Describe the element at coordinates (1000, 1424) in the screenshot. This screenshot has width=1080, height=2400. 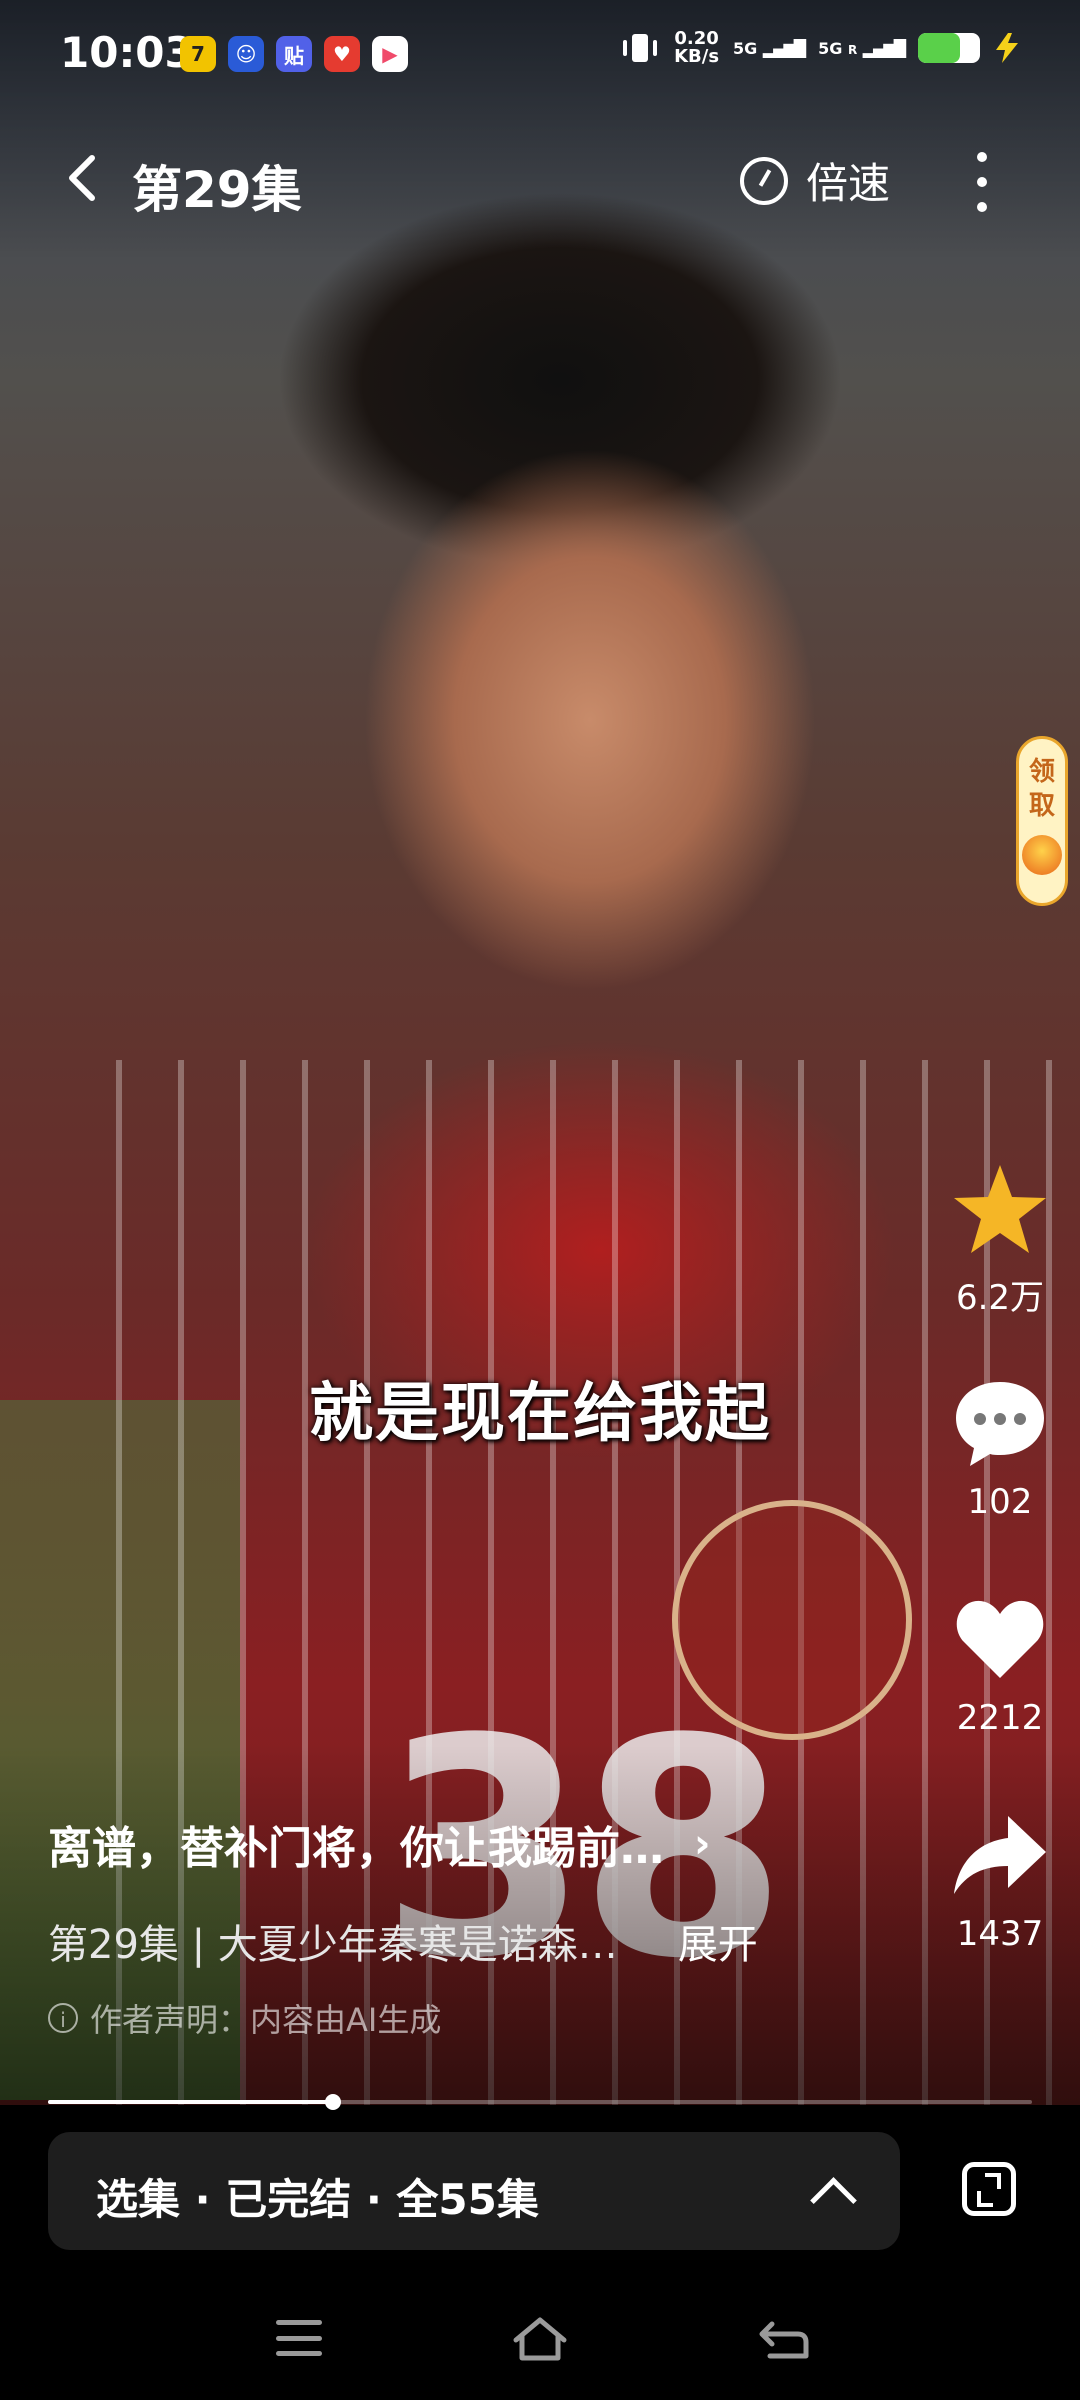
I see `comment-bubble-icon` at that location.